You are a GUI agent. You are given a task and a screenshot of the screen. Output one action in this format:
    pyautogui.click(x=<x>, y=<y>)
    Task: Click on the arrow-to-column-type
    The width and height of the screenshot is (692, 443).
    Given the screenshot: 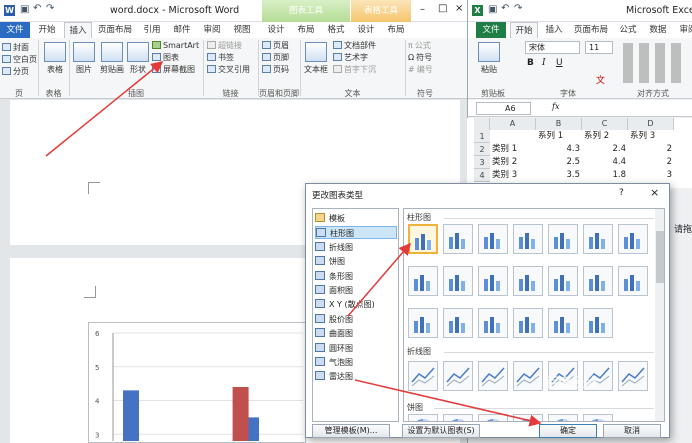 What is the action you would take?
    pyautogui.click(x=379, y=279)
    